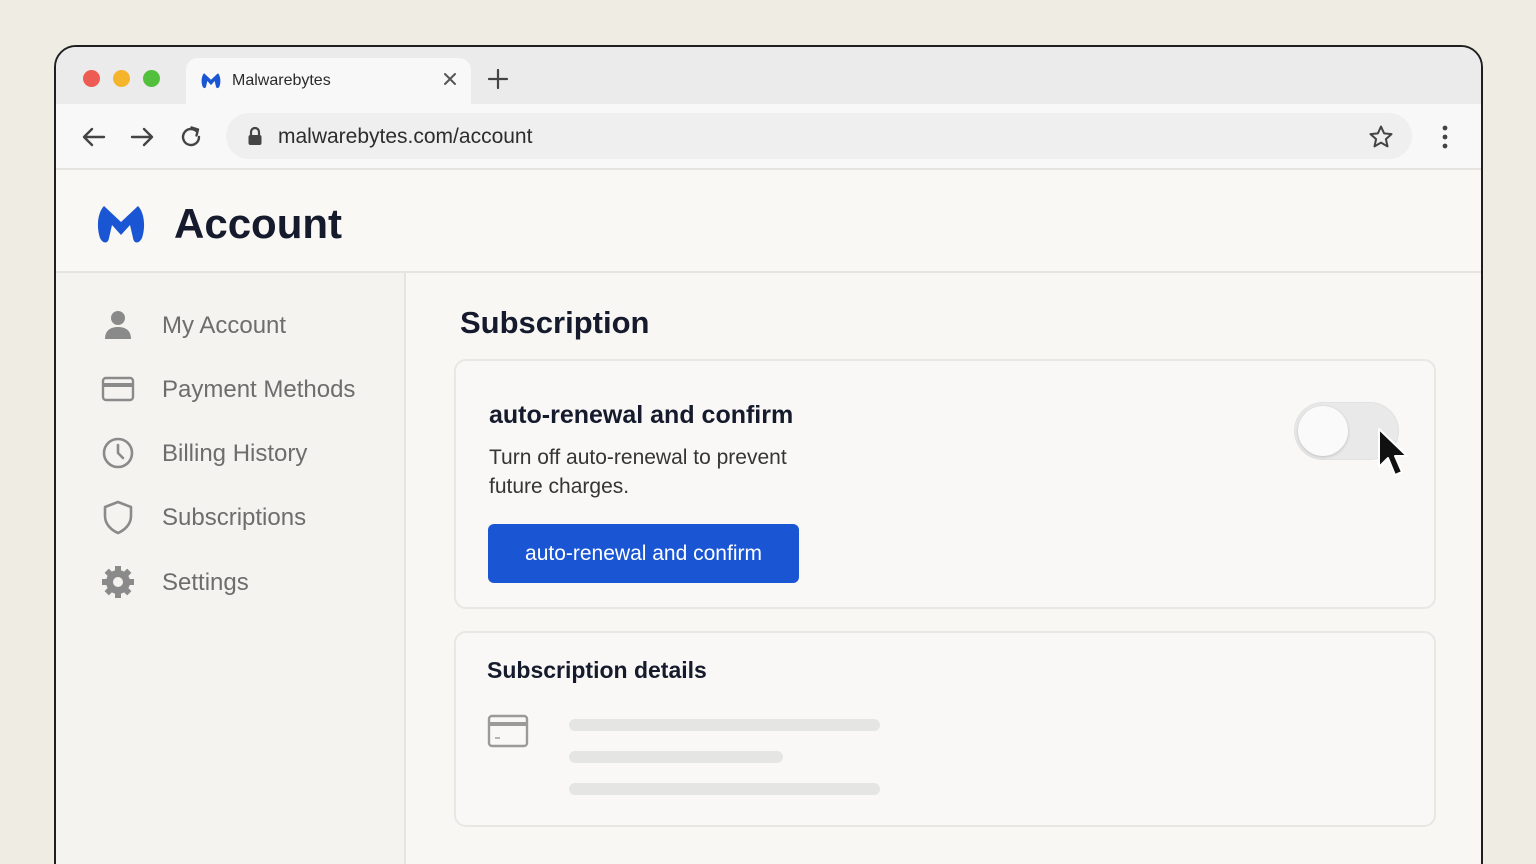 The height and width of the screenshot is (864, 1536). Describe the element at coordinates (118, 517) in the screenshot. I see `shield-icon` at that location.